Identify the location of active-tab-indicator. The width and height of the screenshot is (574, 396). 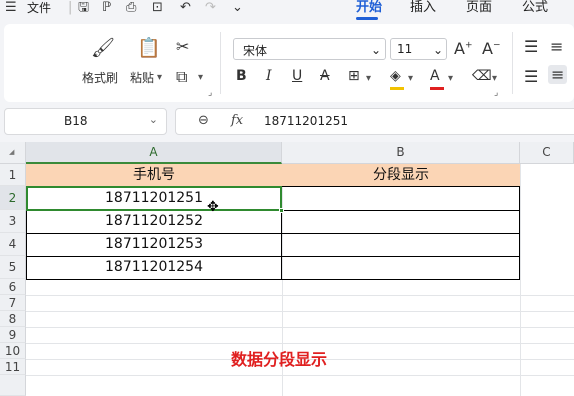
(367, 18).